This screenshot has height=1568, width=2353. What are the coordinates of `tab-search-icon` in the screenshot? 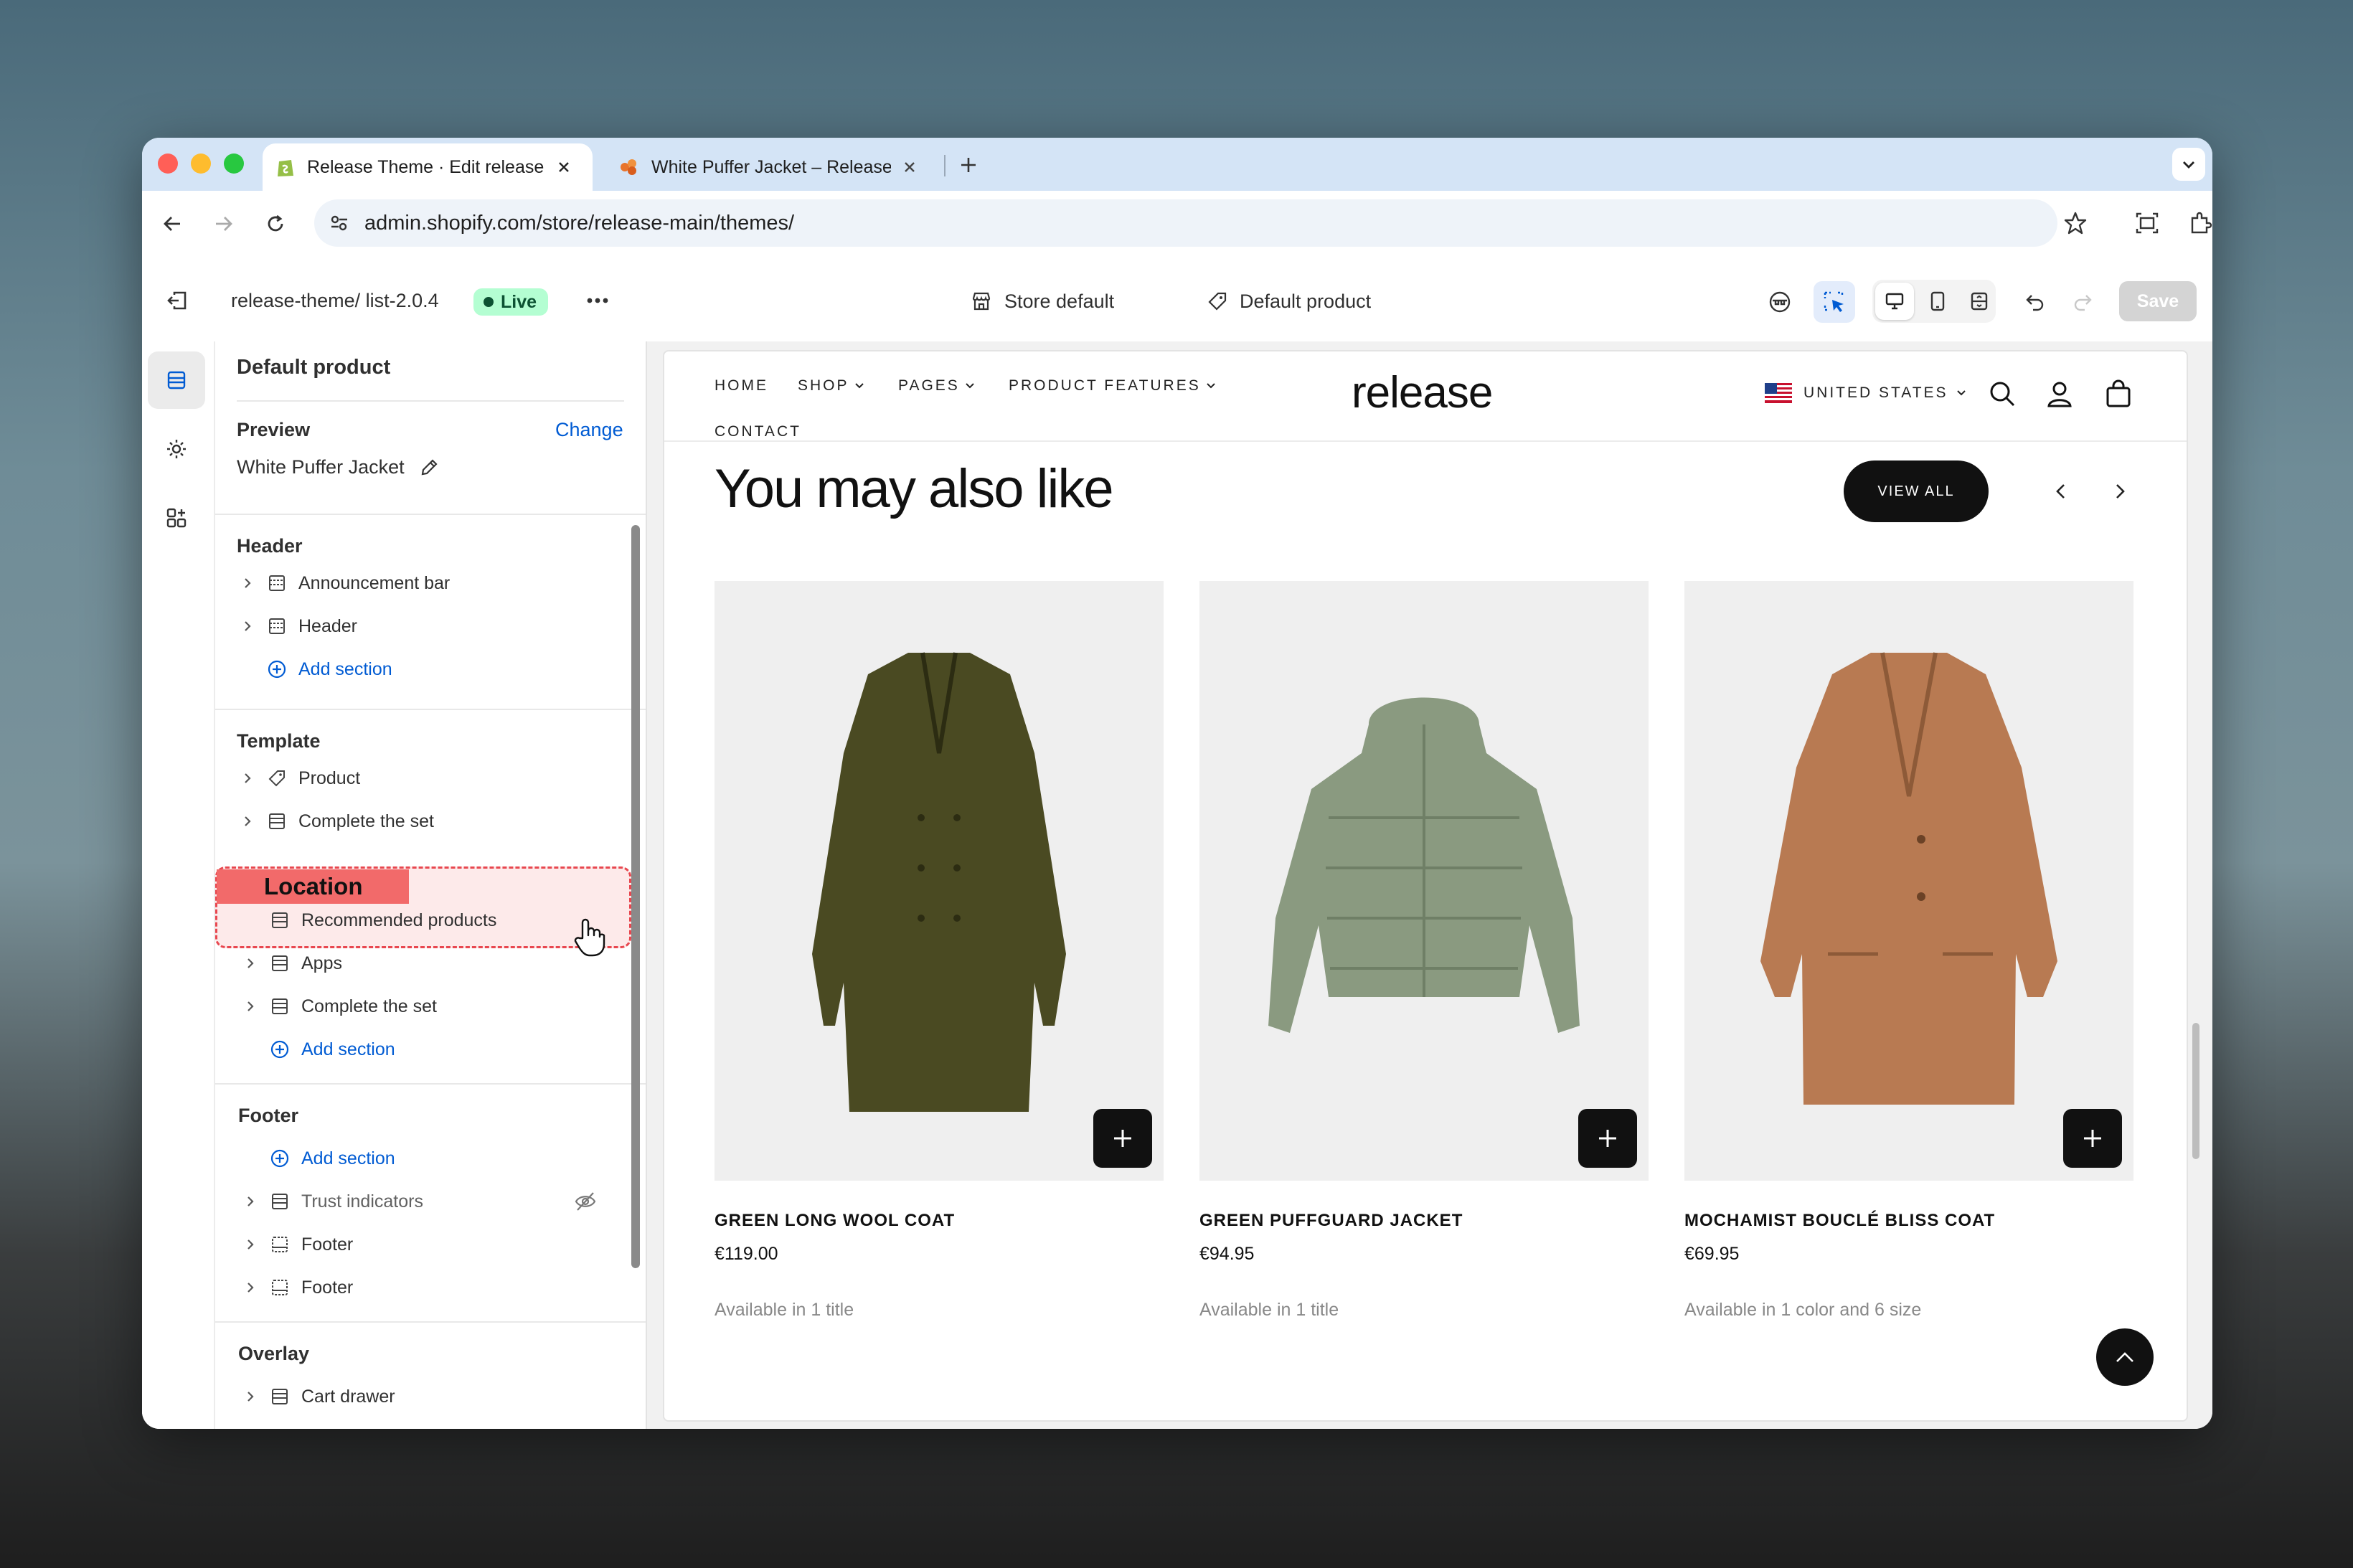 It's located at (2188, 165).